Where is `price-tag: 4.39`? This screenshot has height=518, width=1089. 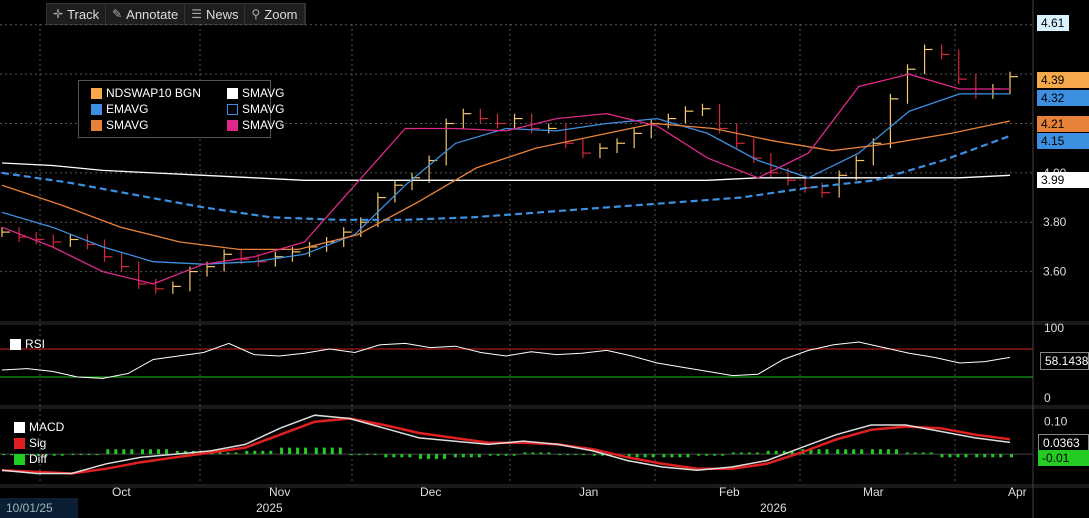 price-tag: 4.39 is located at coordinates (1063, 80).